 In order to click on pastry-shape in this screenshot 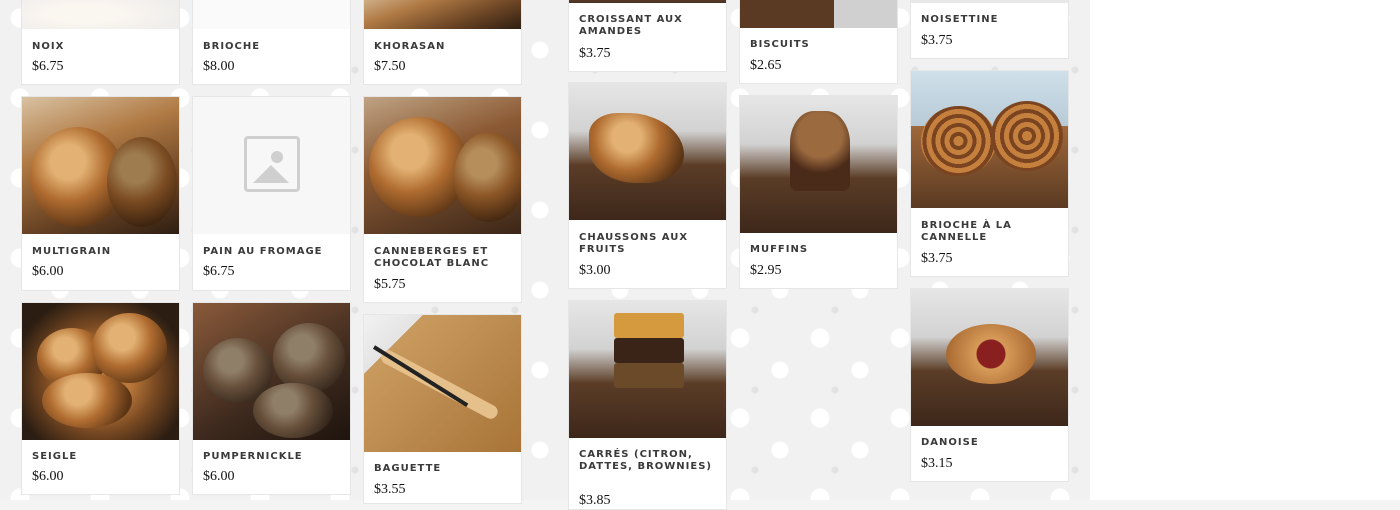, I will do `click(636, 148)`.